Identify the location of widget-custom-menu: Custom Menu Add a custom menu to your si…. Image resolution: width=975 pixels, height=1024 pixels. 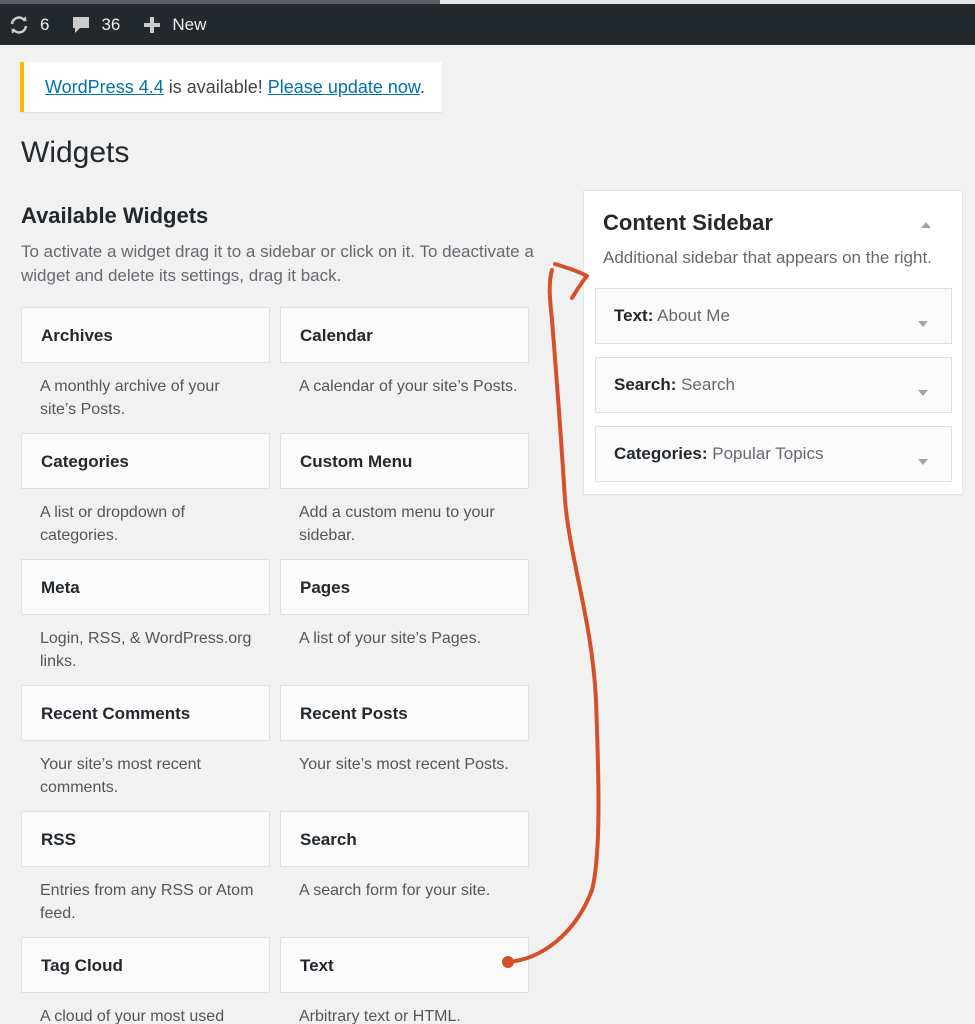
(404, 490).